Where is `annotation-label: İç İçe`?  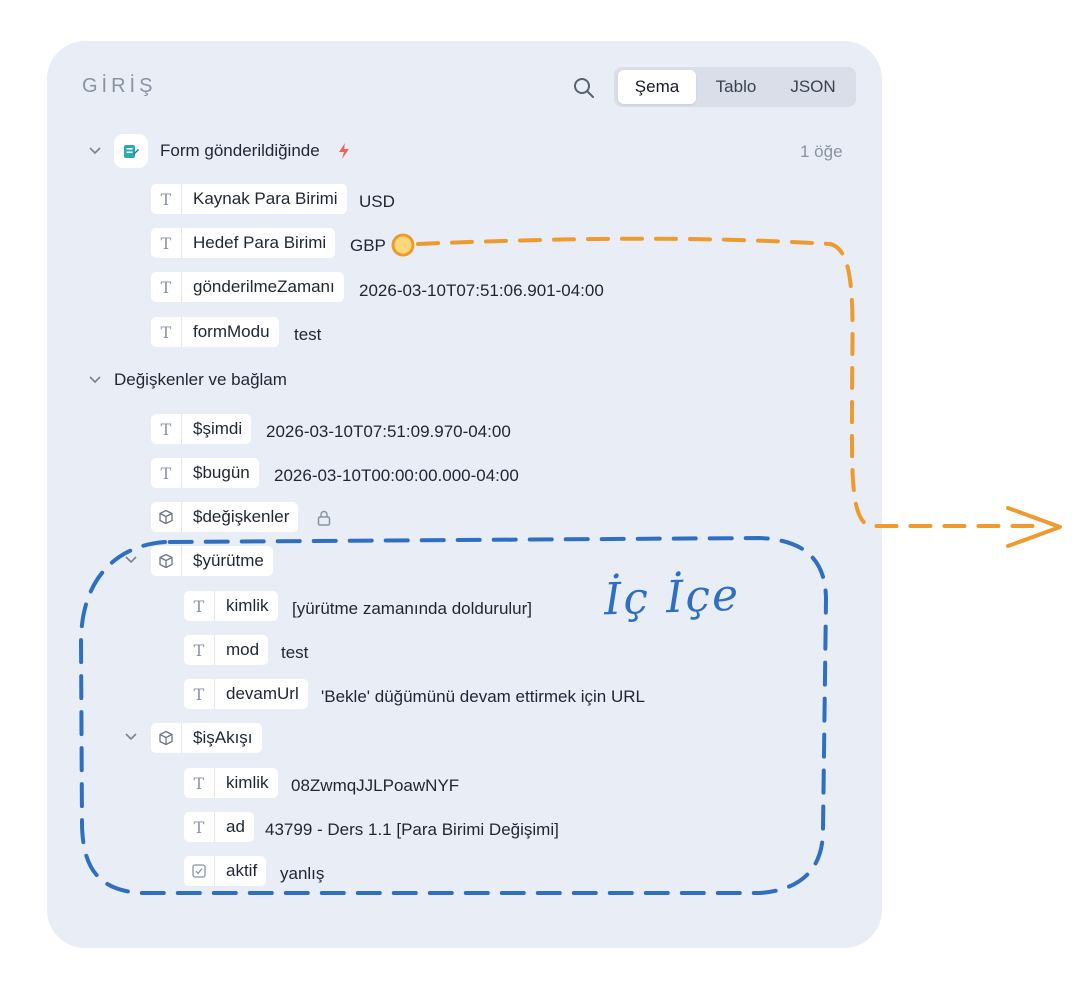
annotation-label: İç İçe is located at coordinates (672, 597).